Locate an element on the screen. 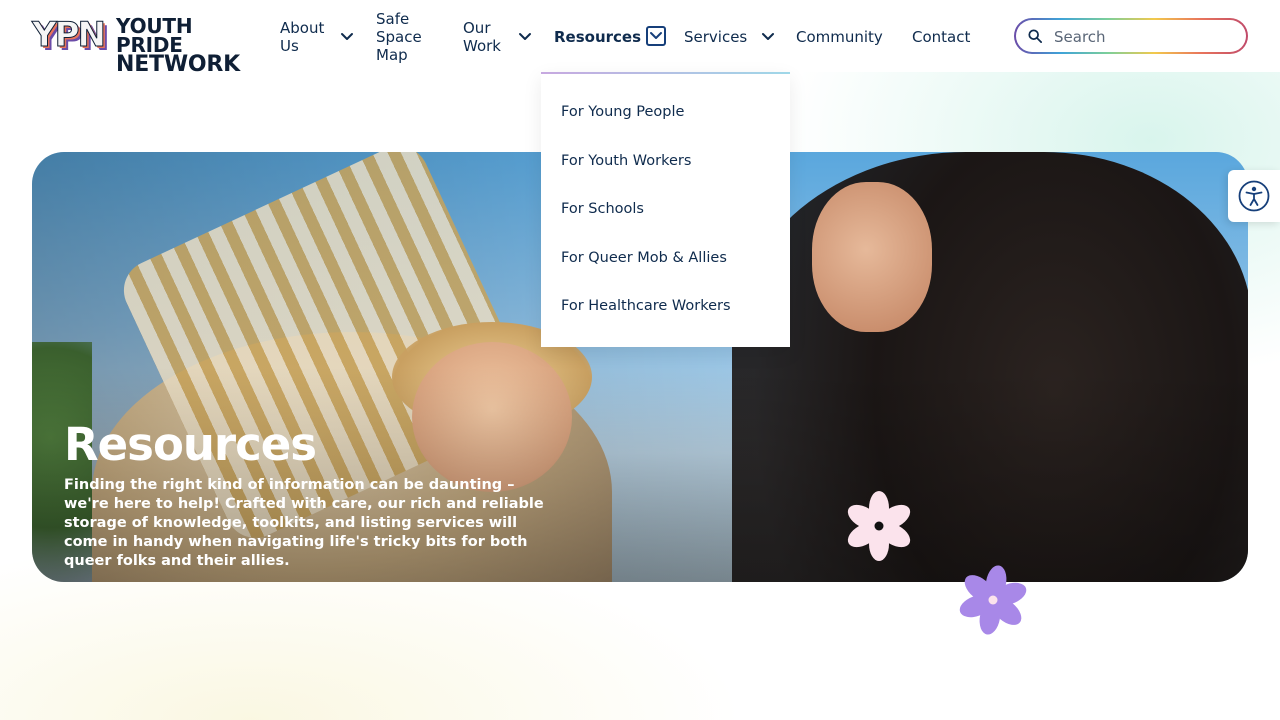 This screenshot has height=720, width=1280. dropdown-item-young-people: For Young People is located at coordinates (622, 112).